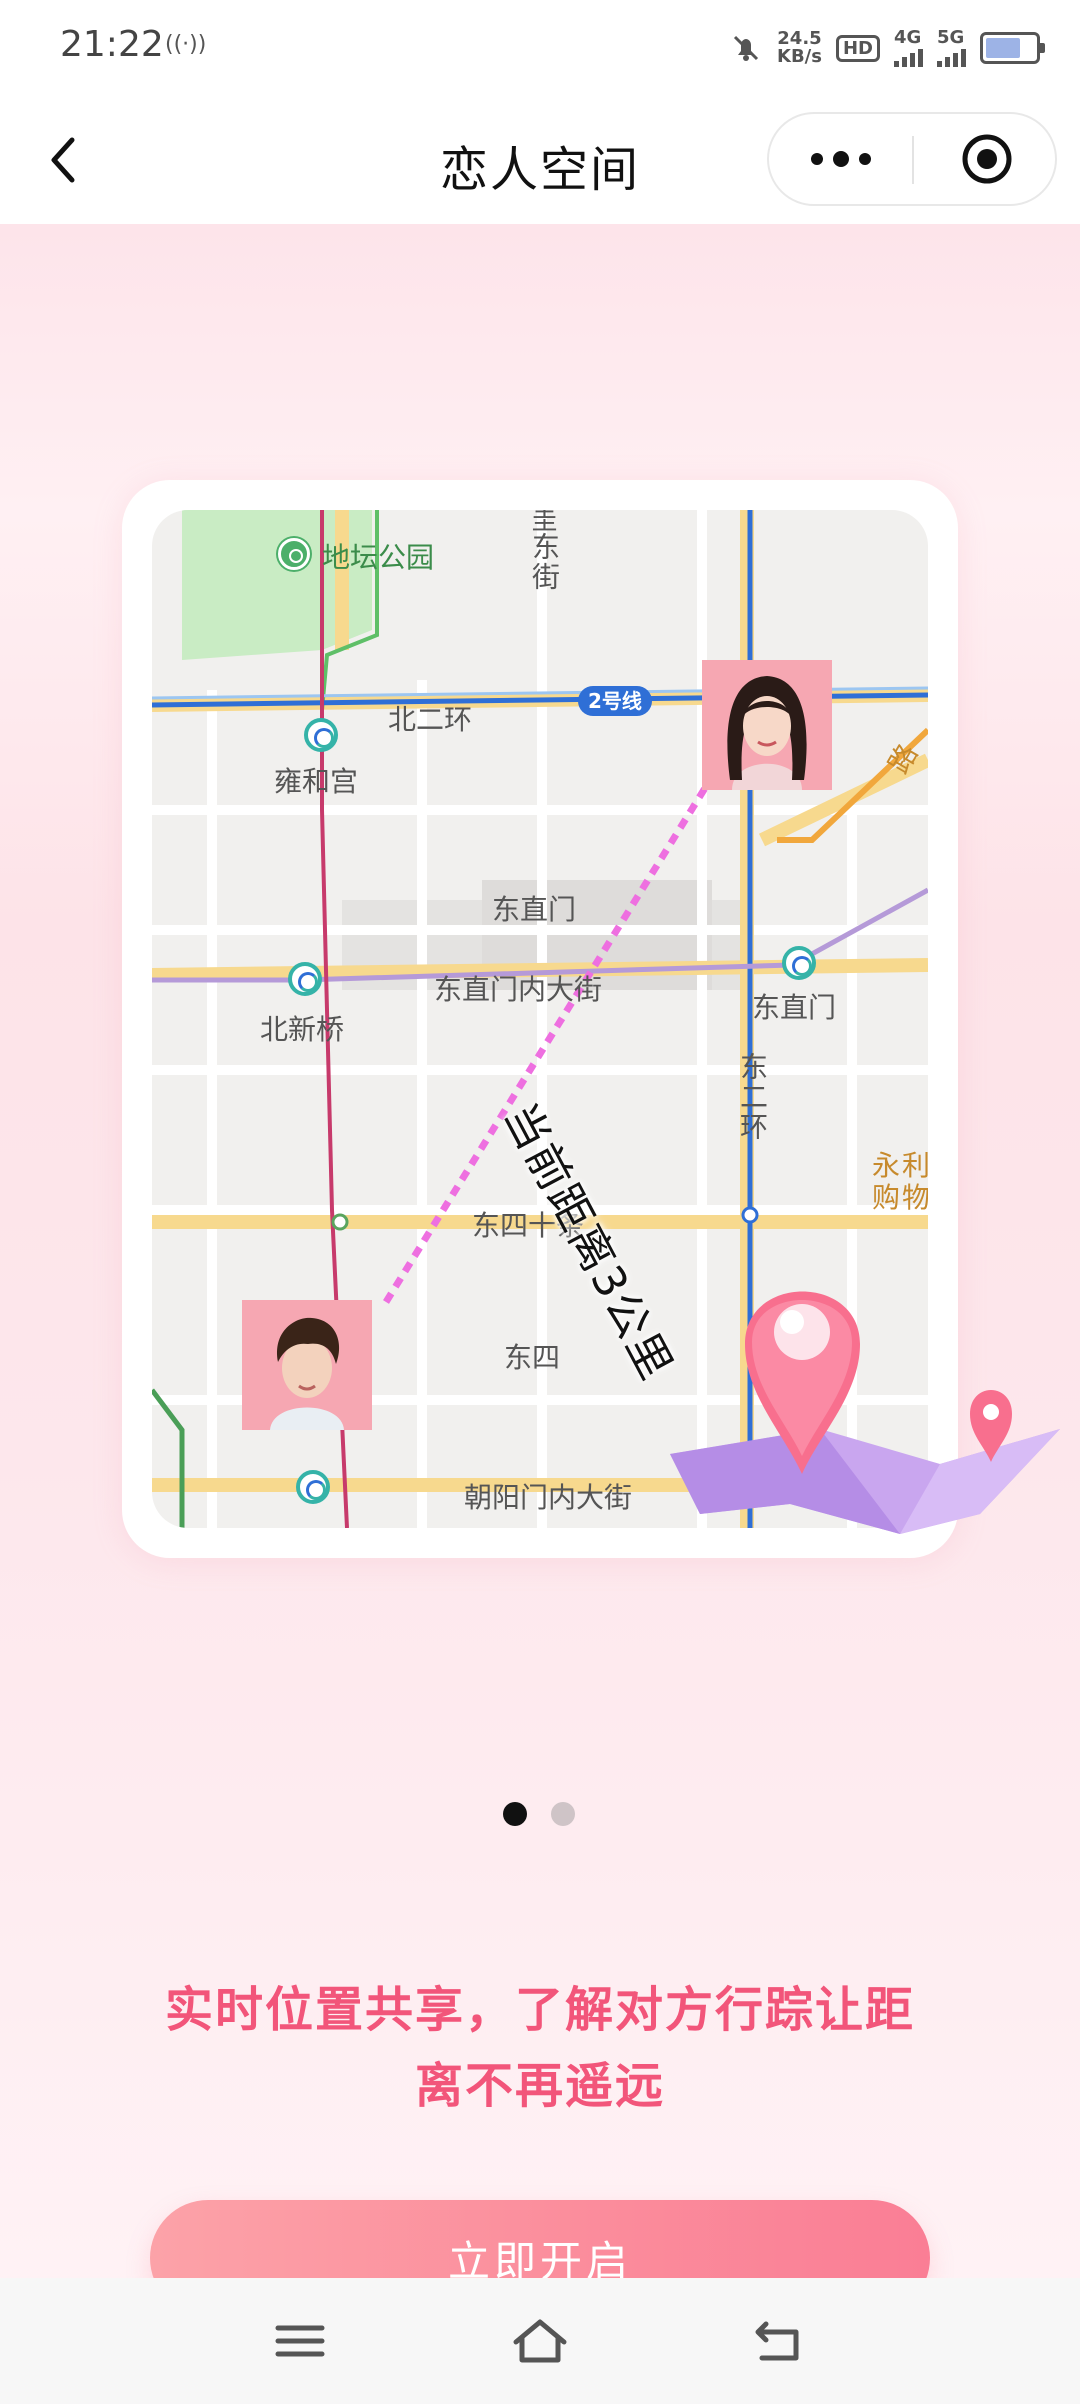 This screenshot has height=2404, width=1080. What do you see at coordinates (780, 2341) in the screenshot?
I see `back-icon` at bounding box center [780, 2341].